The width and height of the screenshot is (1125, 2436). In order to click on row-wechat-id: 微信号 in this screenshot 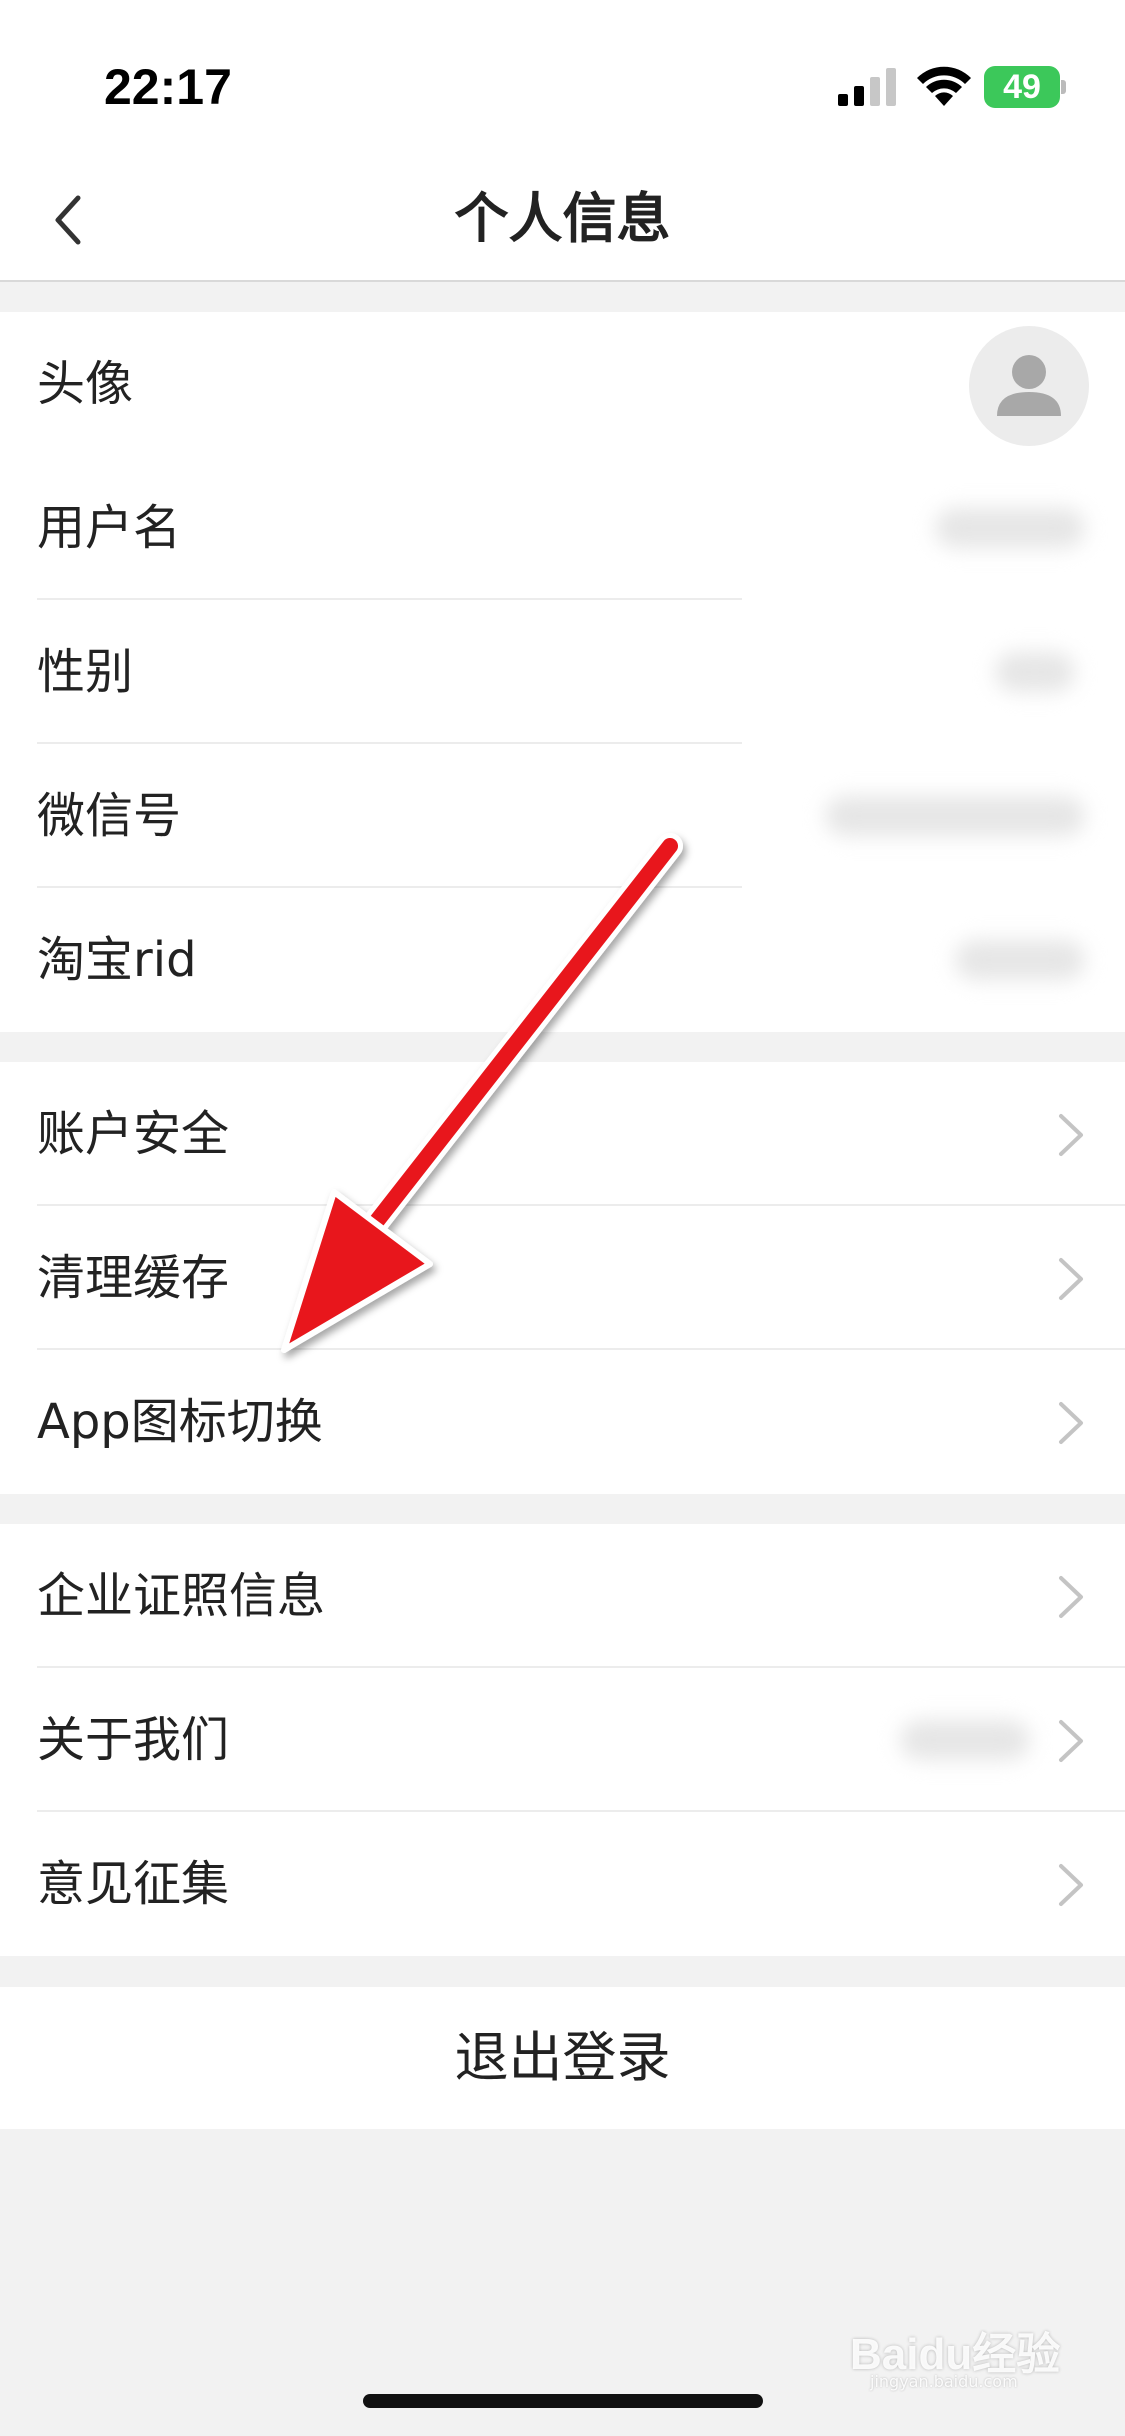, I will do `click(562, 816)`.